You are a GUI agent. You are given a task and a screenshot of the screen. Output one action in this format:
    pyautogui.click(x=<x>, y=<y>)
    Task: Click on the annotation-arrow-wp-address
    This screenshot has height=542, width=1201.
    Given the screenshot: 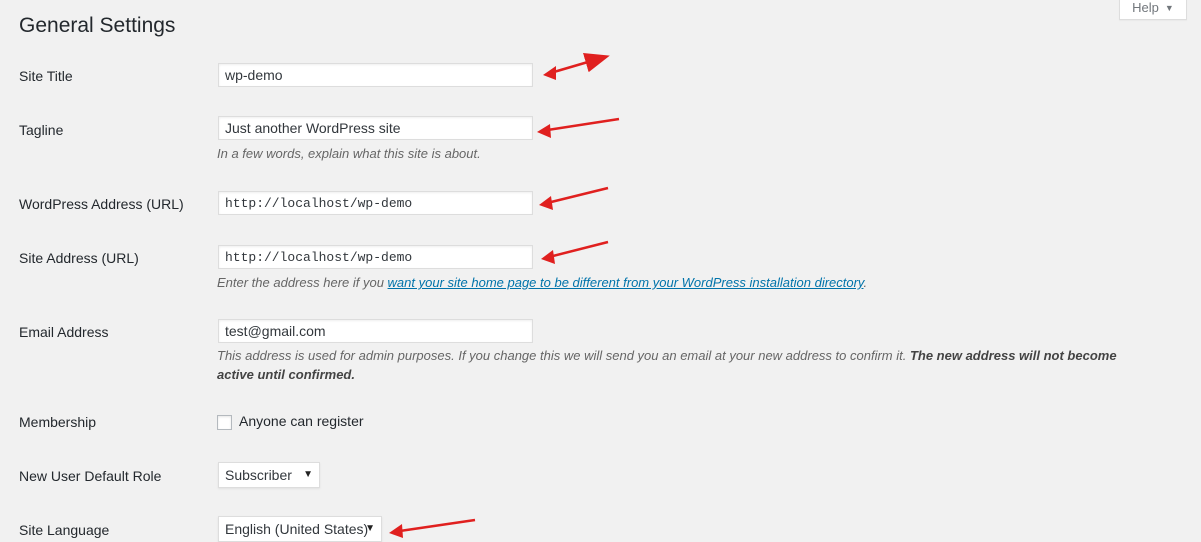 What is the action you would take?
    pyautogui.click(x=575, y=196)
    